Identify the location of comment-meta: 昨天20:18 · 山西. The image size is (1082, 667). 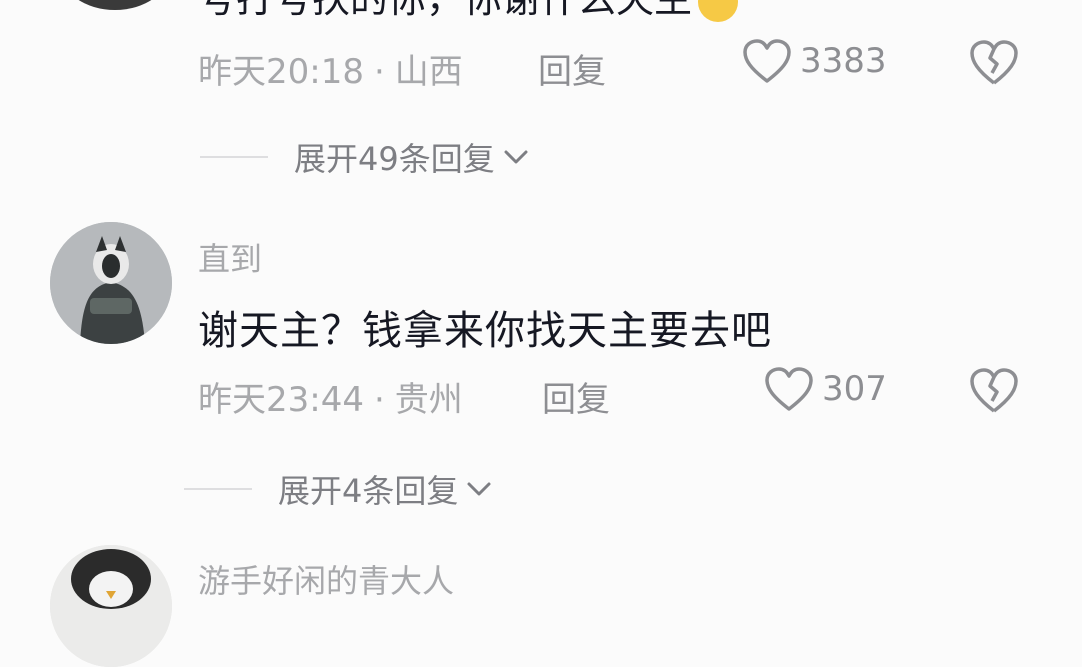
(330, 68).